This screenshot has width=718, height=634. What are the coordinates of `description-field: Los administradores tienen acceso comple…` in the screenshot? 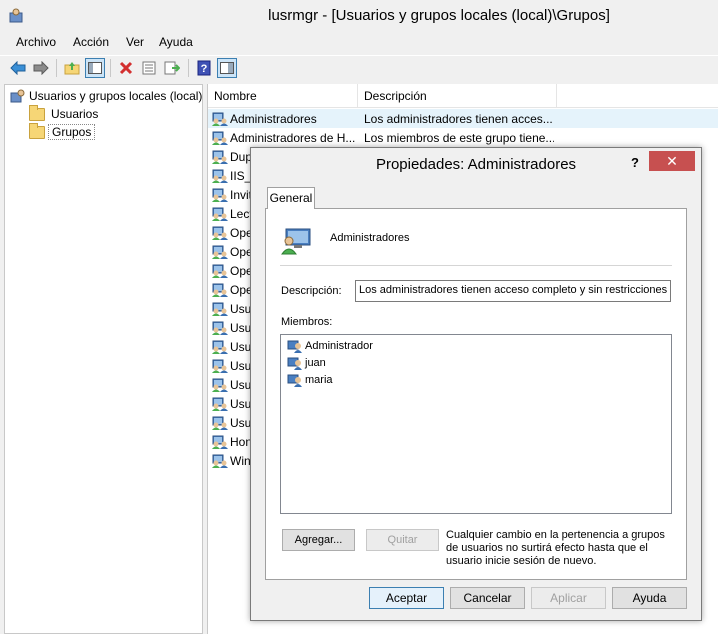 It's located at (513, 291).